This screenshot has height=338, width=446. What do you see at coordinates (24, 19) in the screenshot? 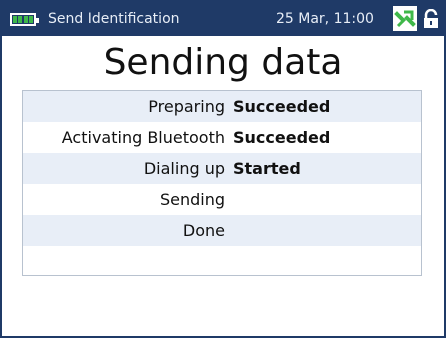
I see `battery-icon` at bounding box center [24, 19].